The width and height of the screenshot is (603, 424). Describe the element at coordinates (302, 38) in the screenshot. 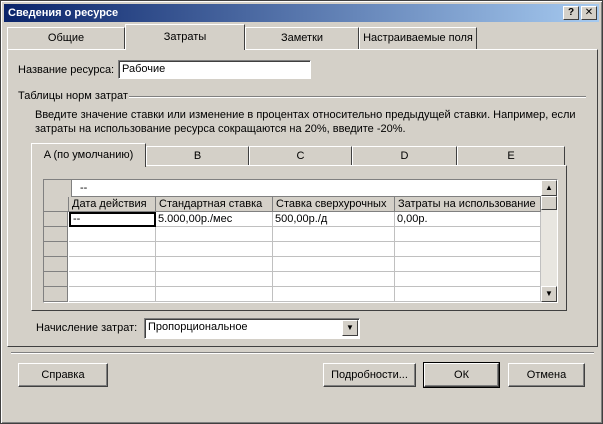

I see `tab-notes: Заметки` at that location.